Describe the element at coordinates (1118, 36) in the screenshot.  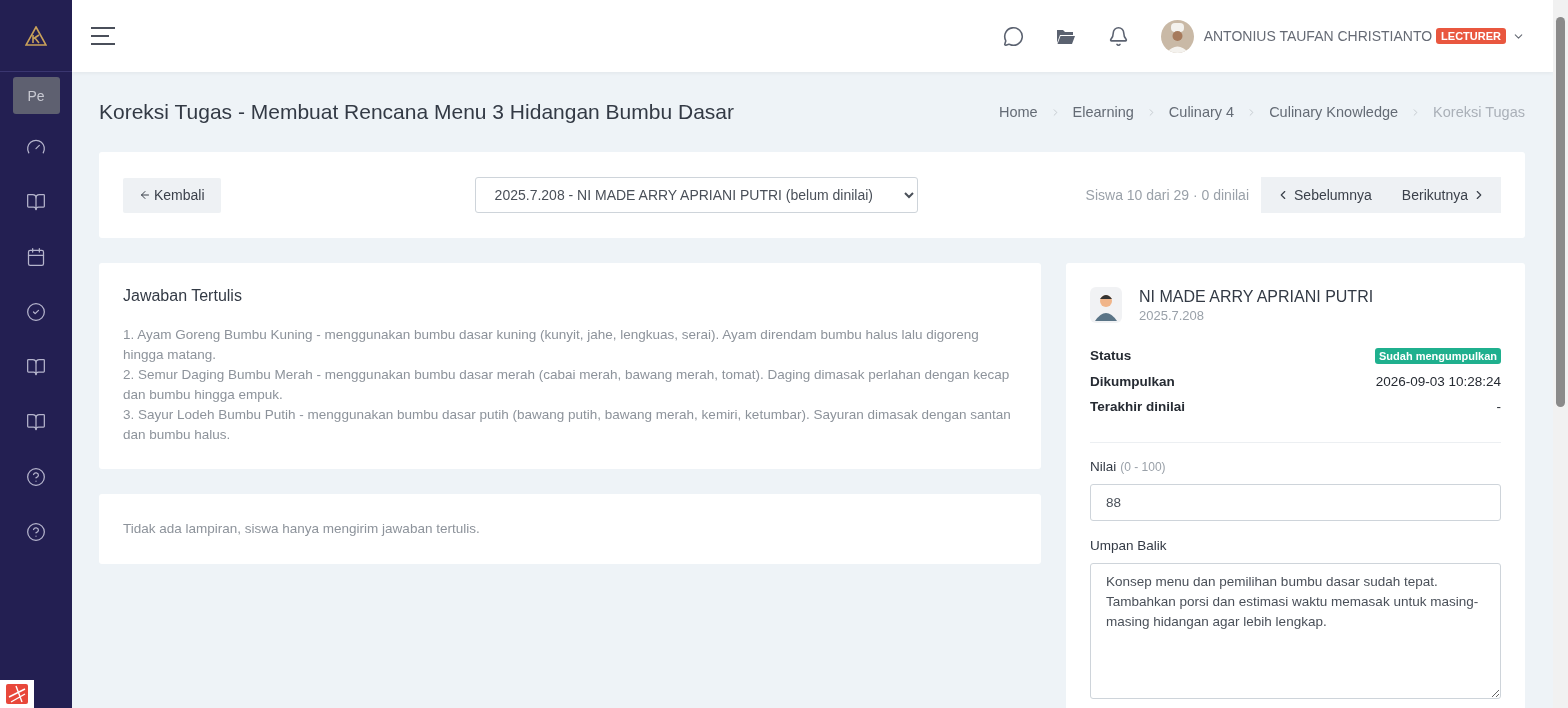
I see `bell-icon` at that location.